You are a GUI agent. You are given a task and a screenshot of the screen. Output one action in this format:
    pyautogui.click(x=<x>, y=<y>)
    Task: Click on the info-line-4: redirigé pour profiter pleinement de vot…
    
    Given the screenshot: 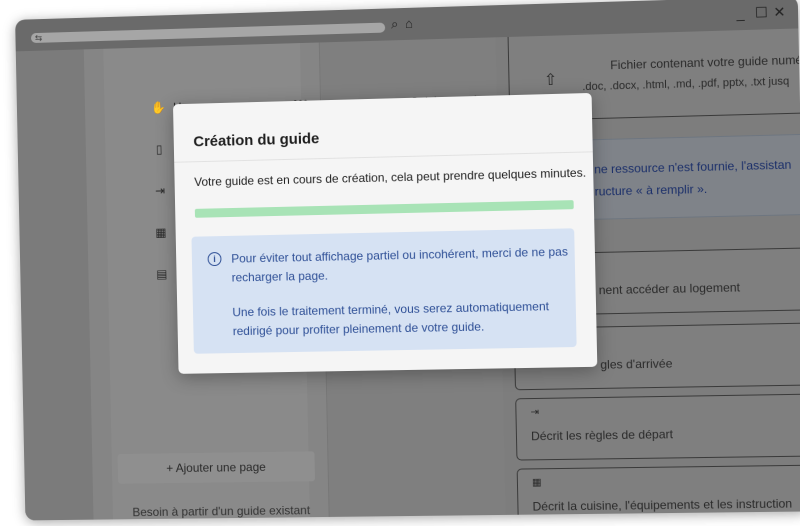 What is the action you would take?
    pyautogui.click(x=358, y=329)
    